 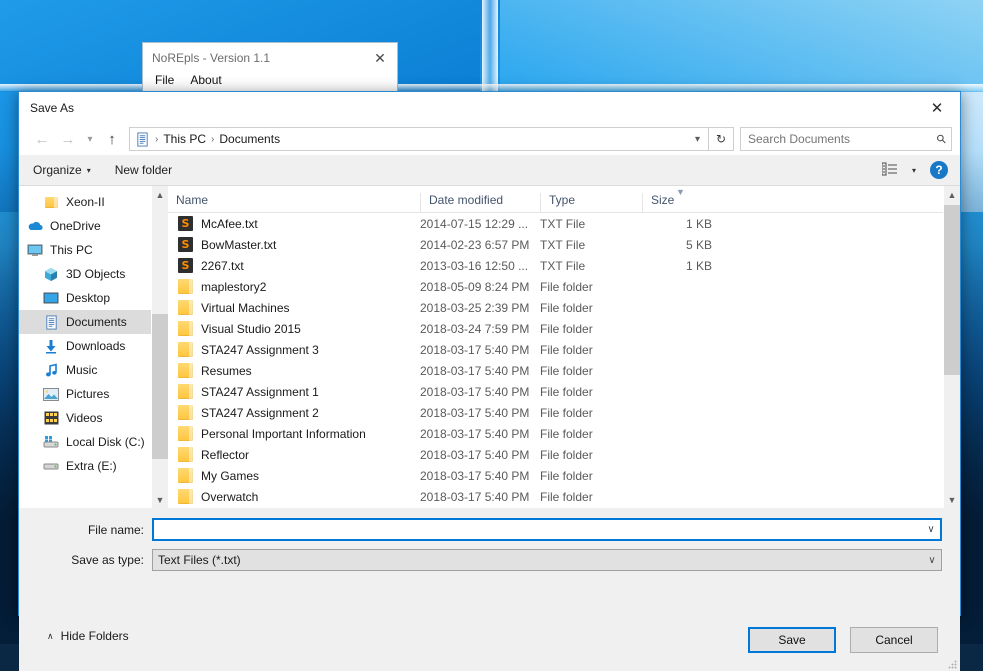 What do you see at coordinates (85, 442) in the screenshot?
I see `sidebar-item-local-disk-c: Local Disk (C:)` at bounding box center [85, 442].